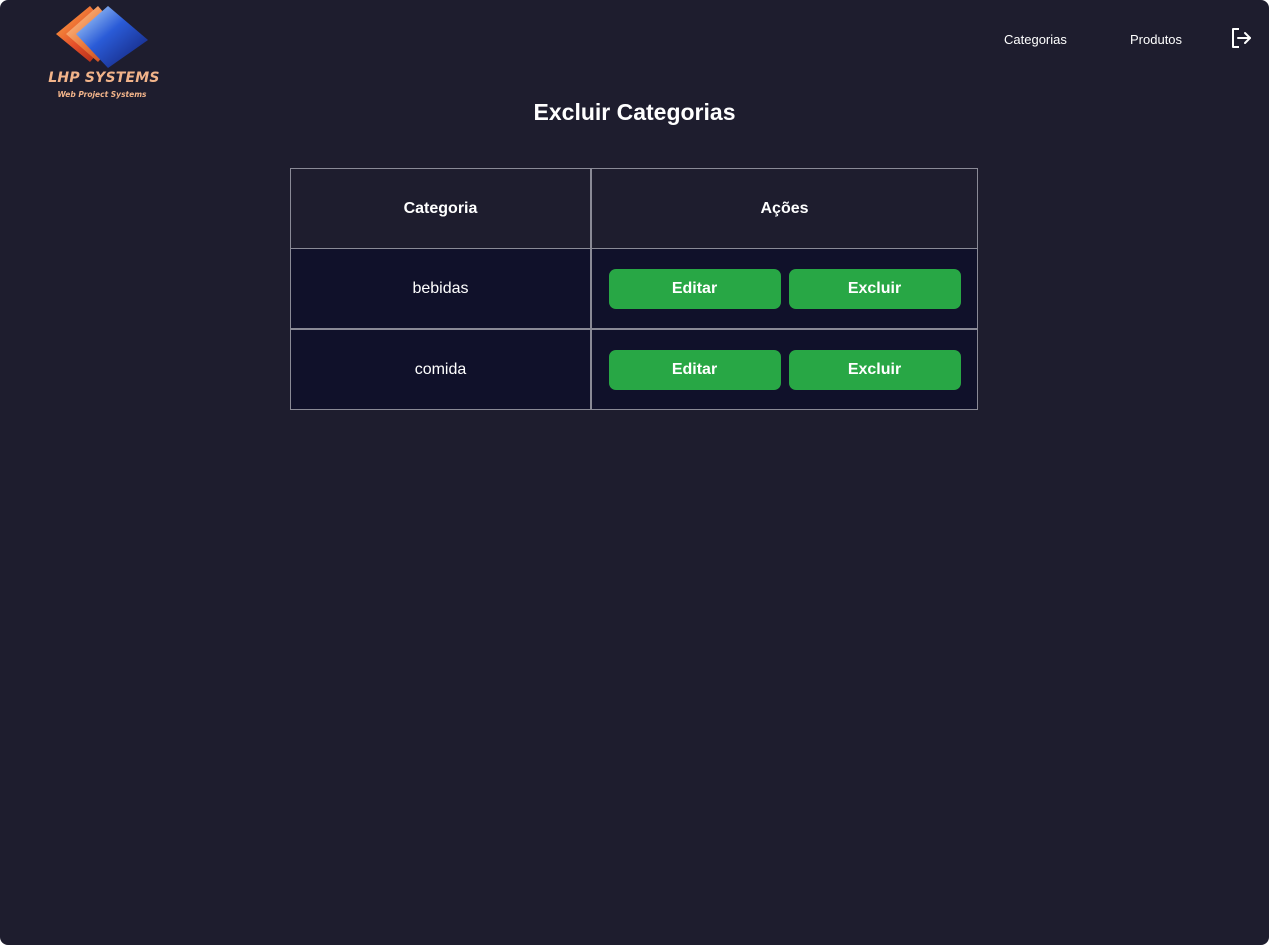 This screenshot has height=945, width=1269. I want to click on table-cell-categoria: bebidas, so click(440, 288).